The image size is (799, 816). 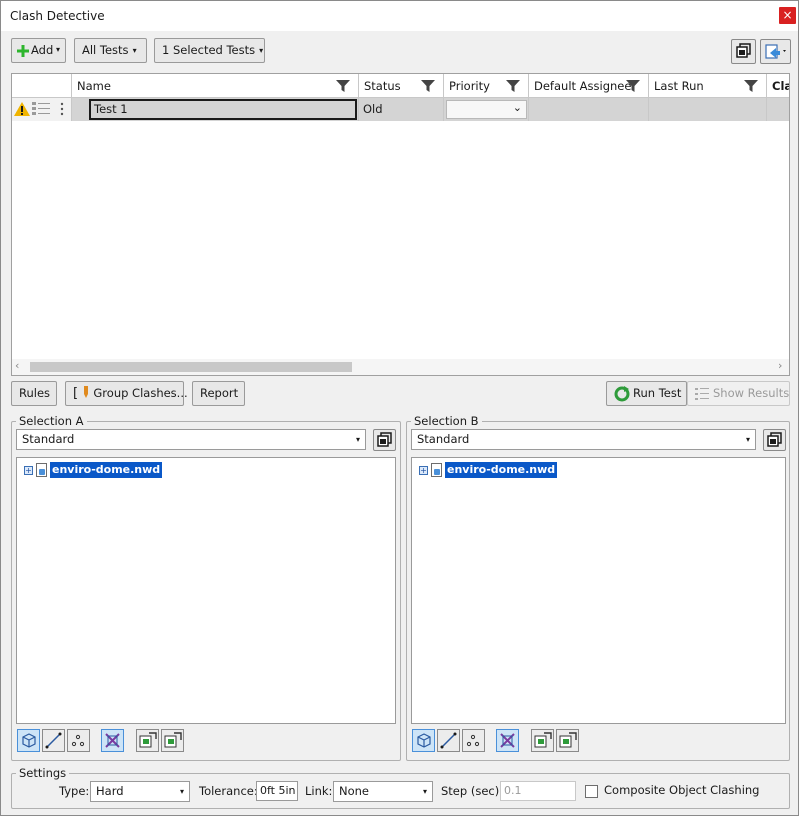 I want to click on bracket-icon: [, so click(x=76, y=393).